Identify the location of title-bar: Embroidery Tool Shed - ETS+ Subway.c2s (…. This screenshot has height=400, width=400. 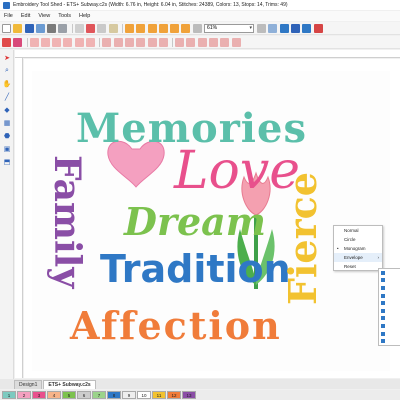
(200, 5).